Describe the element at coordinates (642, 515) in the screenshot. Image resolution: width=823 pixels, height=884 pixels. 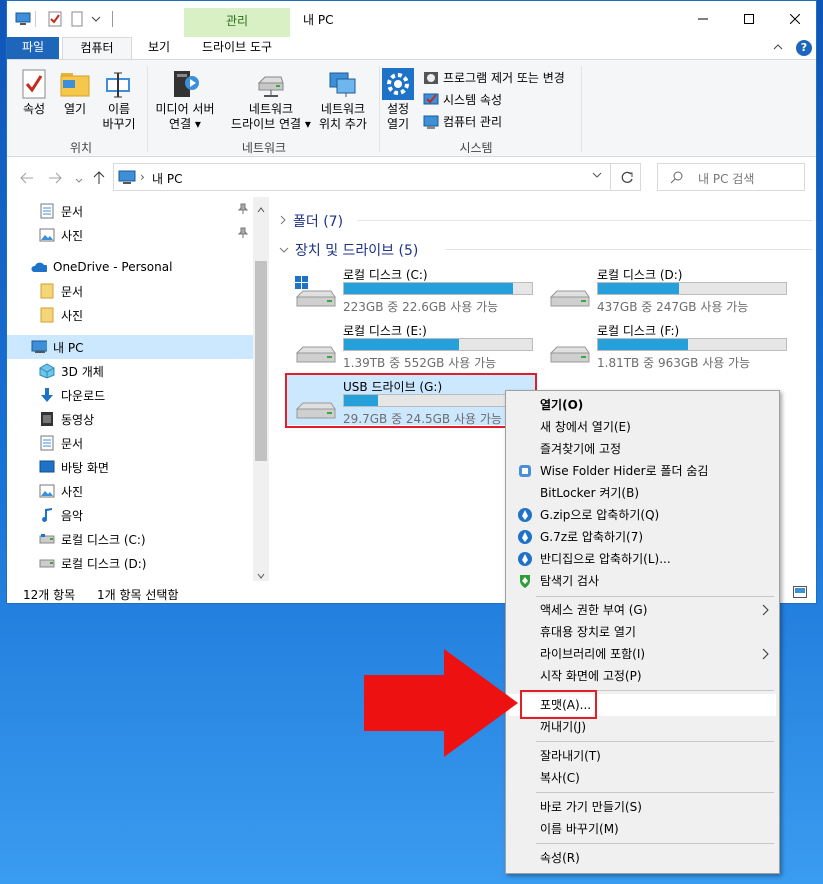
I see `menu-item-zip: G.zip으로 압축하기(Q)` at that location.